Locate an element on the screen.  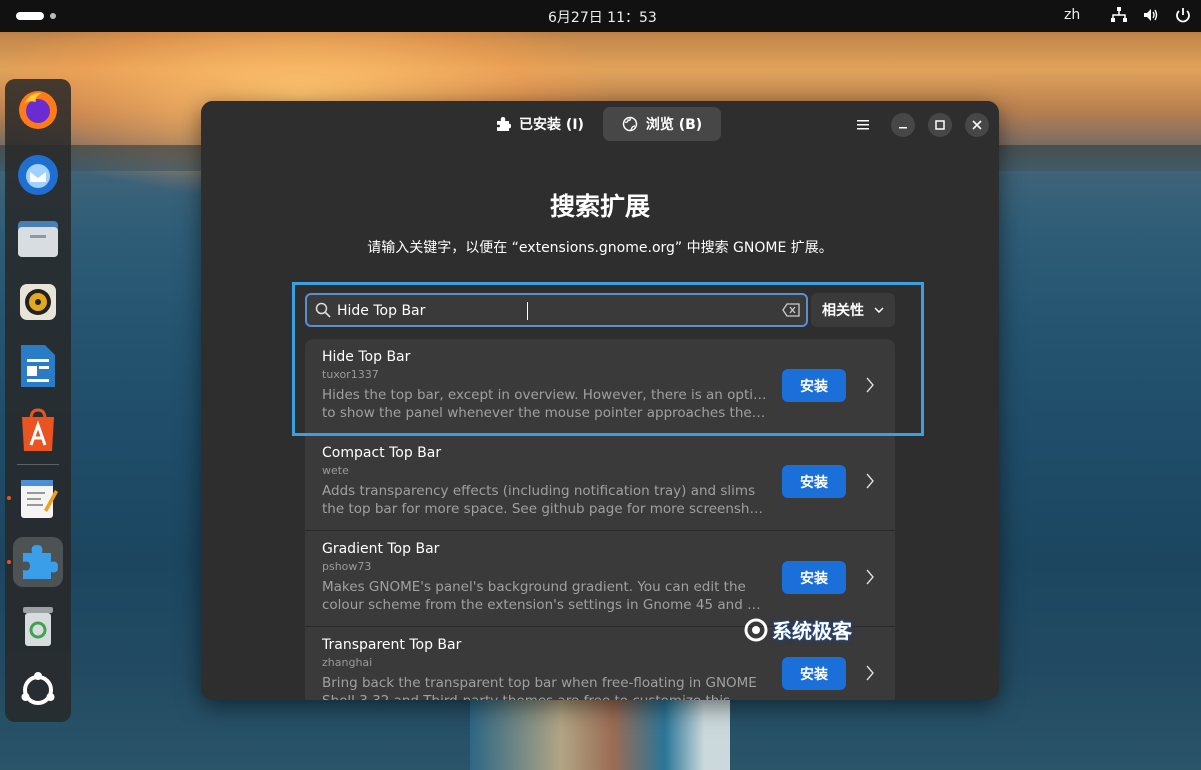
maximize-button is located at coordinates (940, 125).